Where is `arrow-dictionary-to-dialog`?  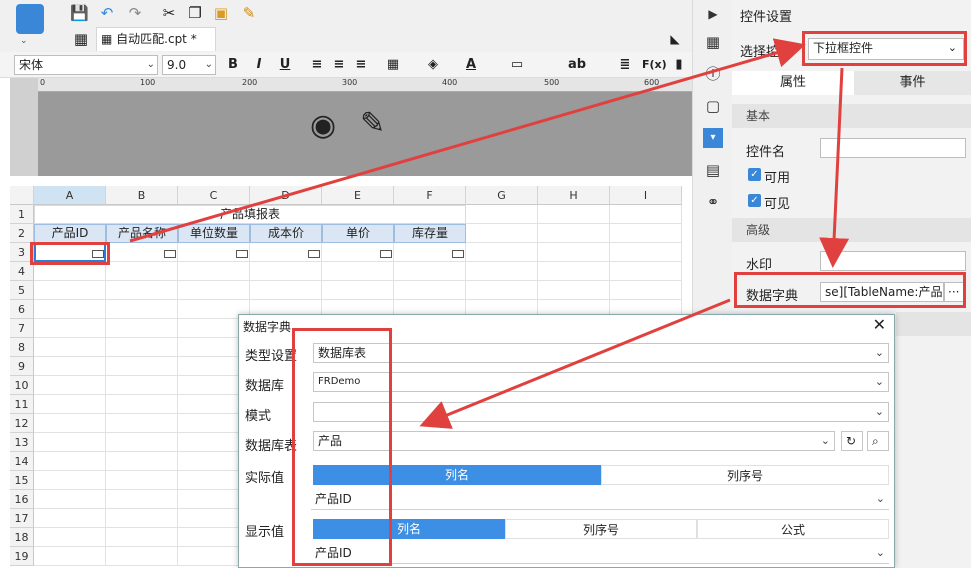 arrow-dictionary-to-dialog is located at coordinates (575, 363).